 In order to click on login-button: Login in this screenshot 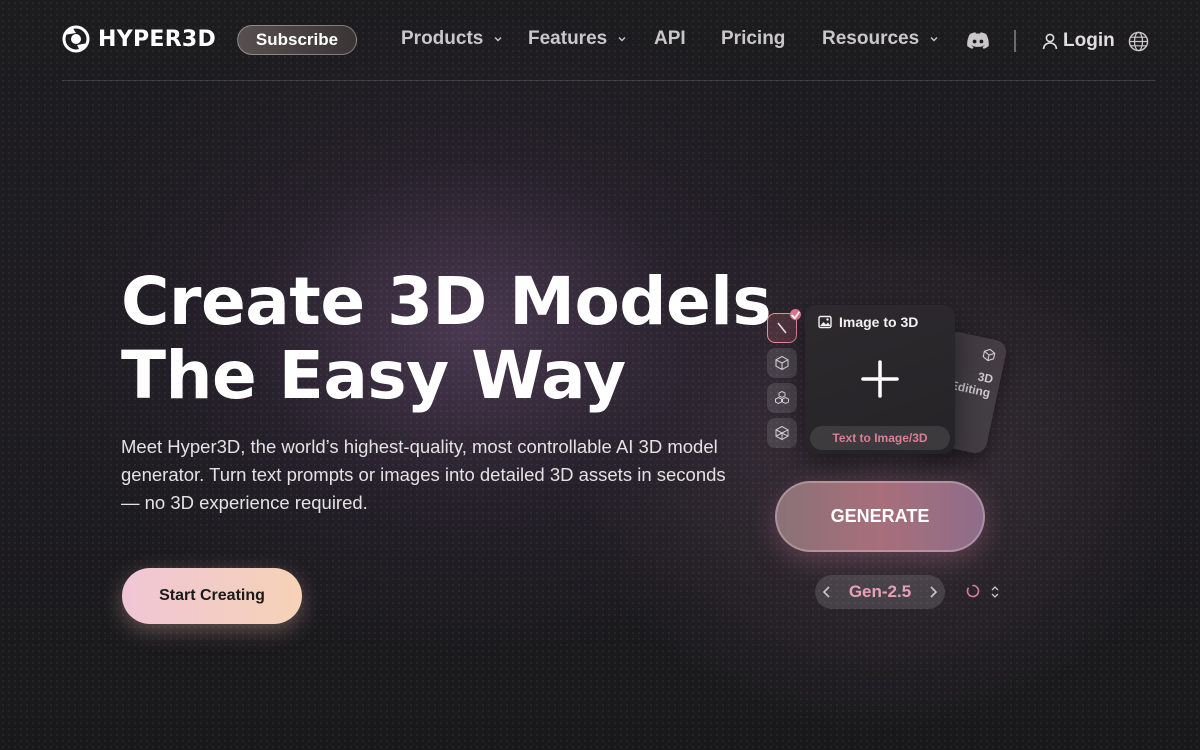, I will do `click(1078, 41)`.